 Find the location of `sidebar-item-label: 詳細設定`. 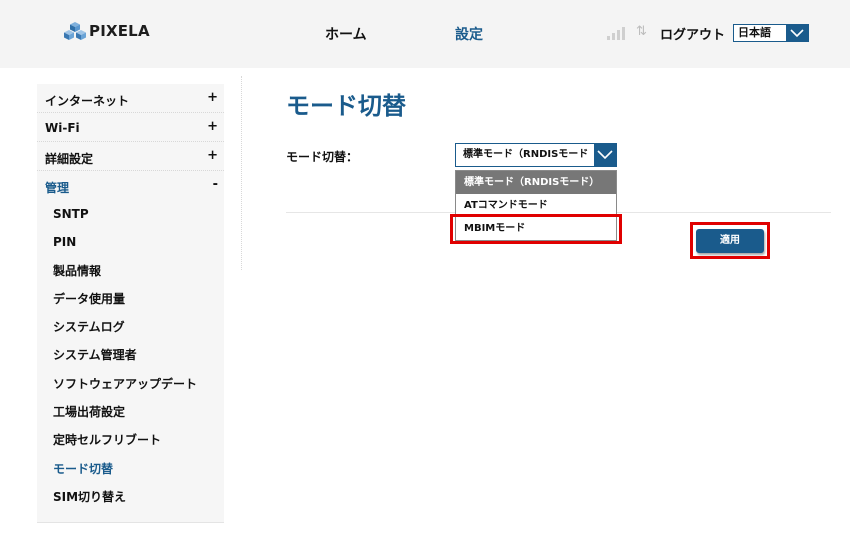

sidebar-item-label: 詳細設定 is located at coordinates (69, 159).